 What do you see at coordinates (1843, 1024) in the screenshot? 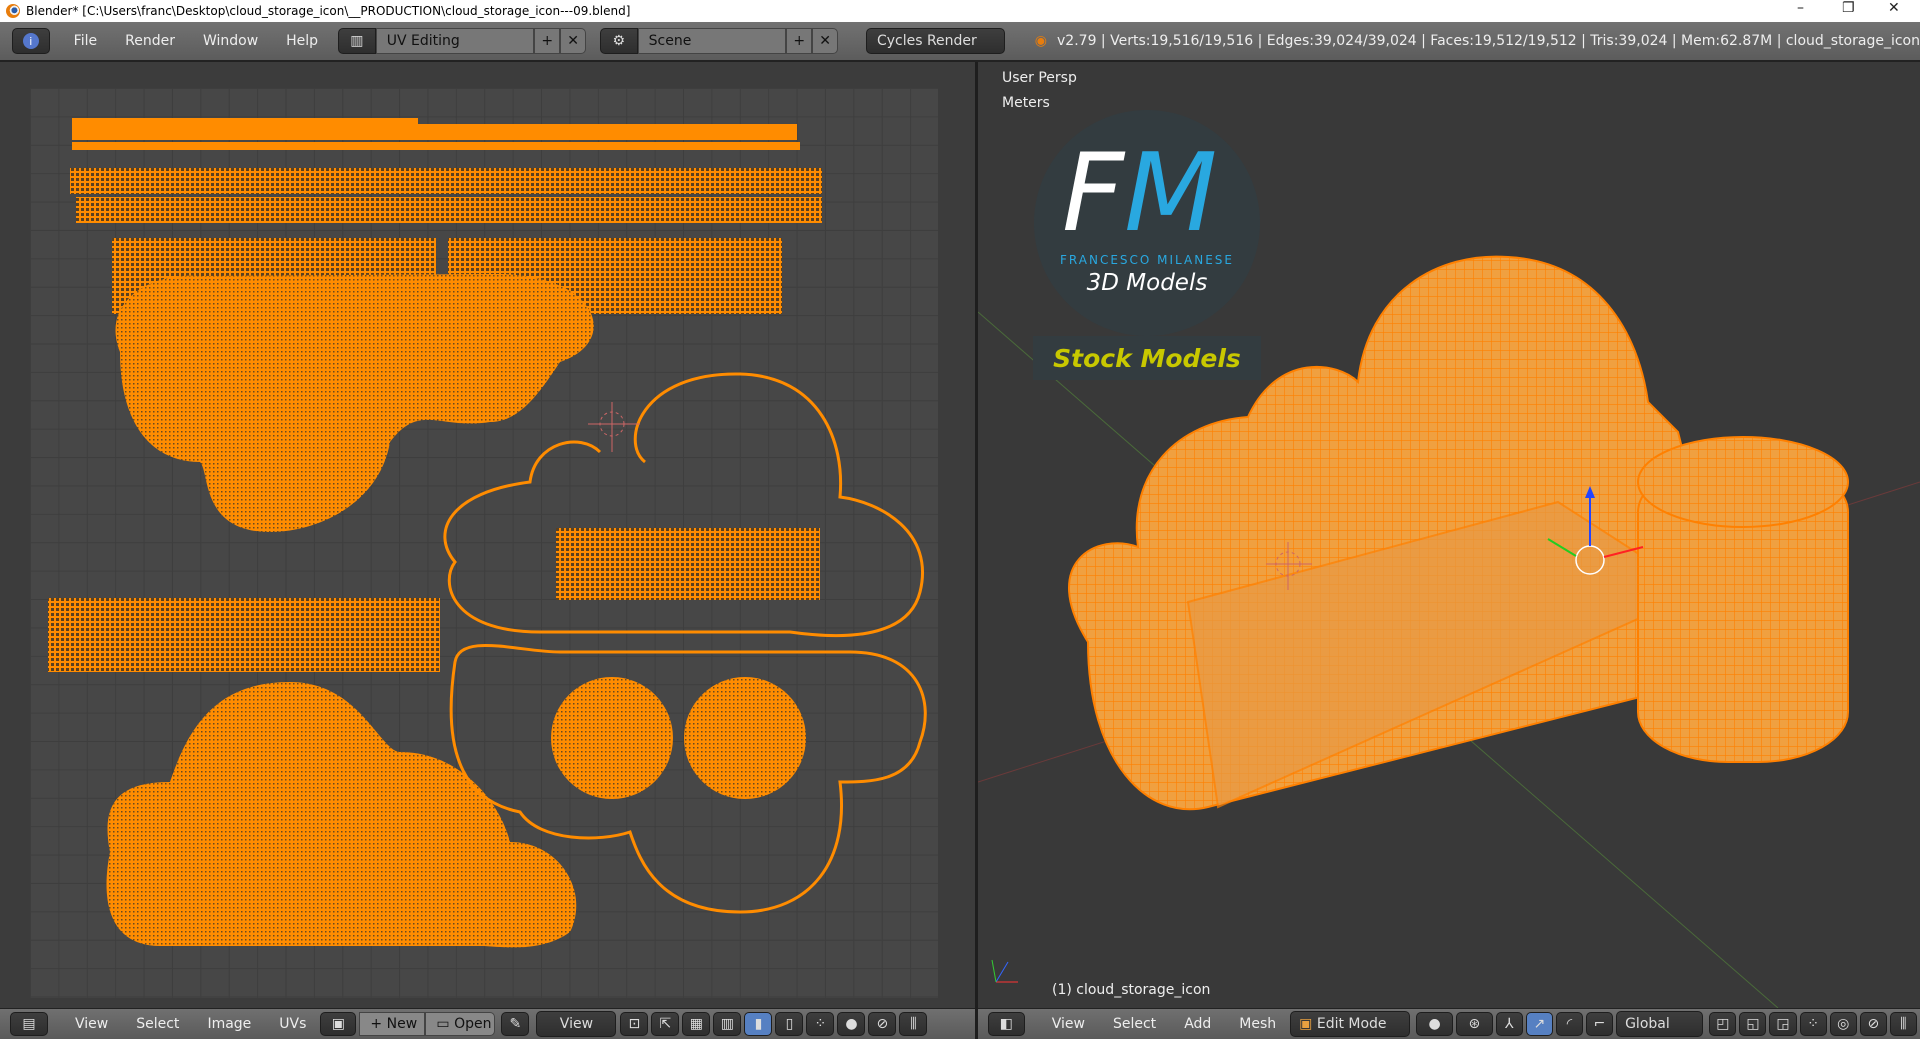
I see `proportional-editing-icon: ◎` at bounding box center [1843, 1024].